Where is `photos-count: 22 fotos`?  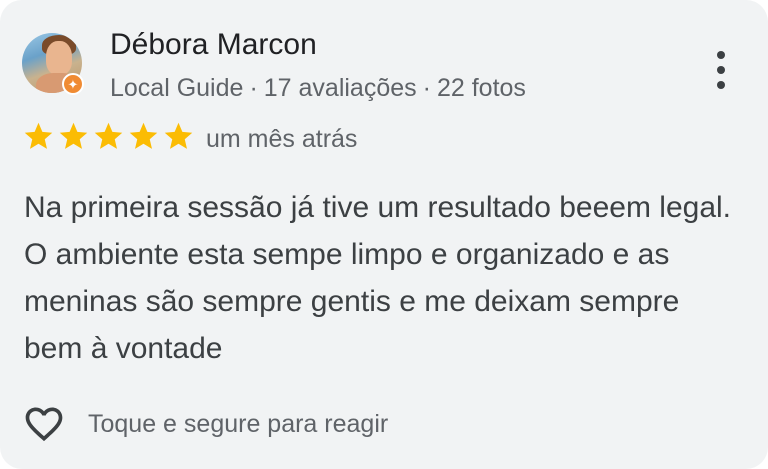 photos-count: 22 fotos is located at coordinates (481, 88).